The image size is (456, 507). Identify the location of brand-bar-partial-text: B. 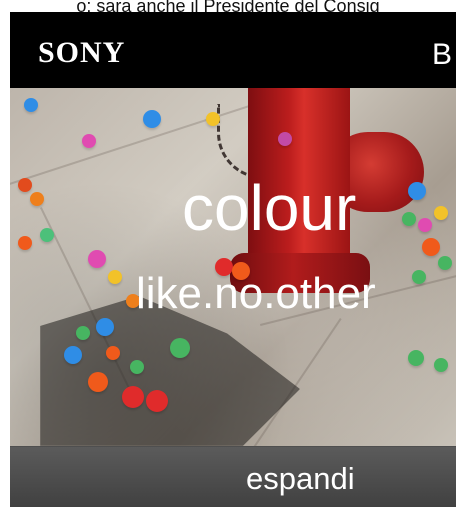
(441, 54).